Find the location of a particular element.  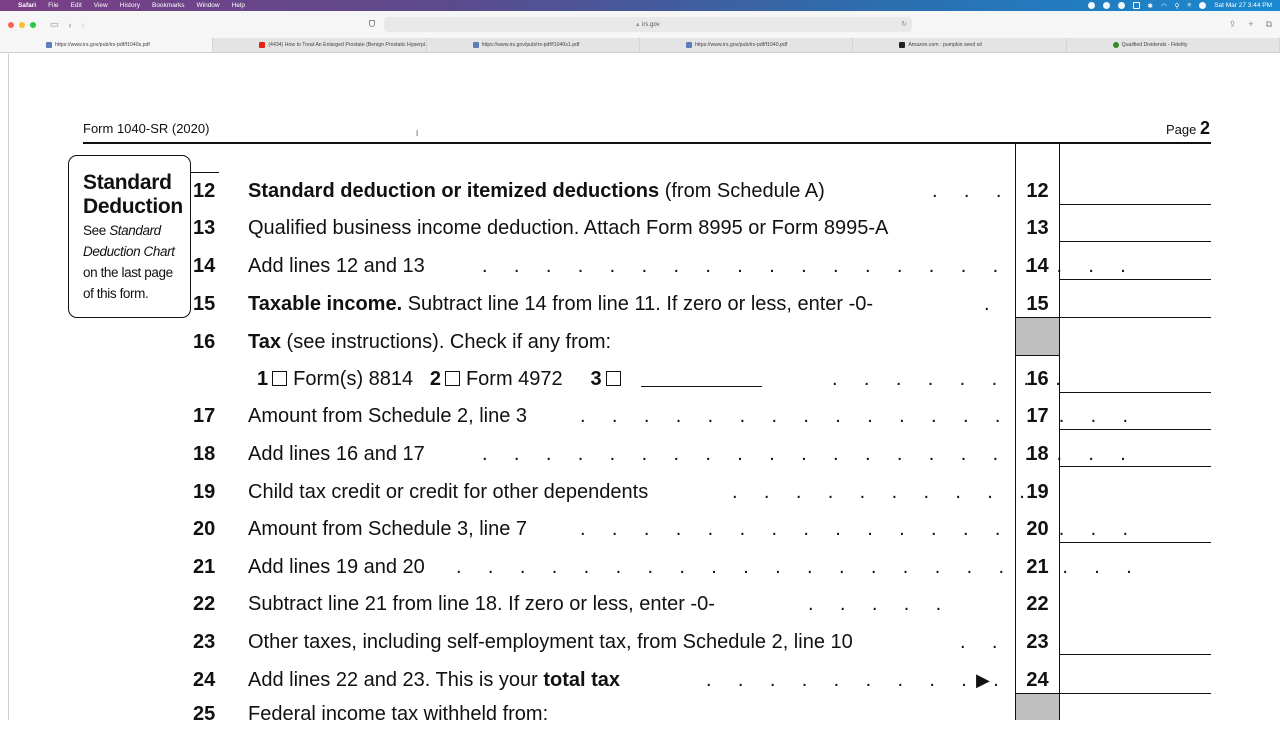

forward-chevron-icon: › is located at coordinates (83, 25).